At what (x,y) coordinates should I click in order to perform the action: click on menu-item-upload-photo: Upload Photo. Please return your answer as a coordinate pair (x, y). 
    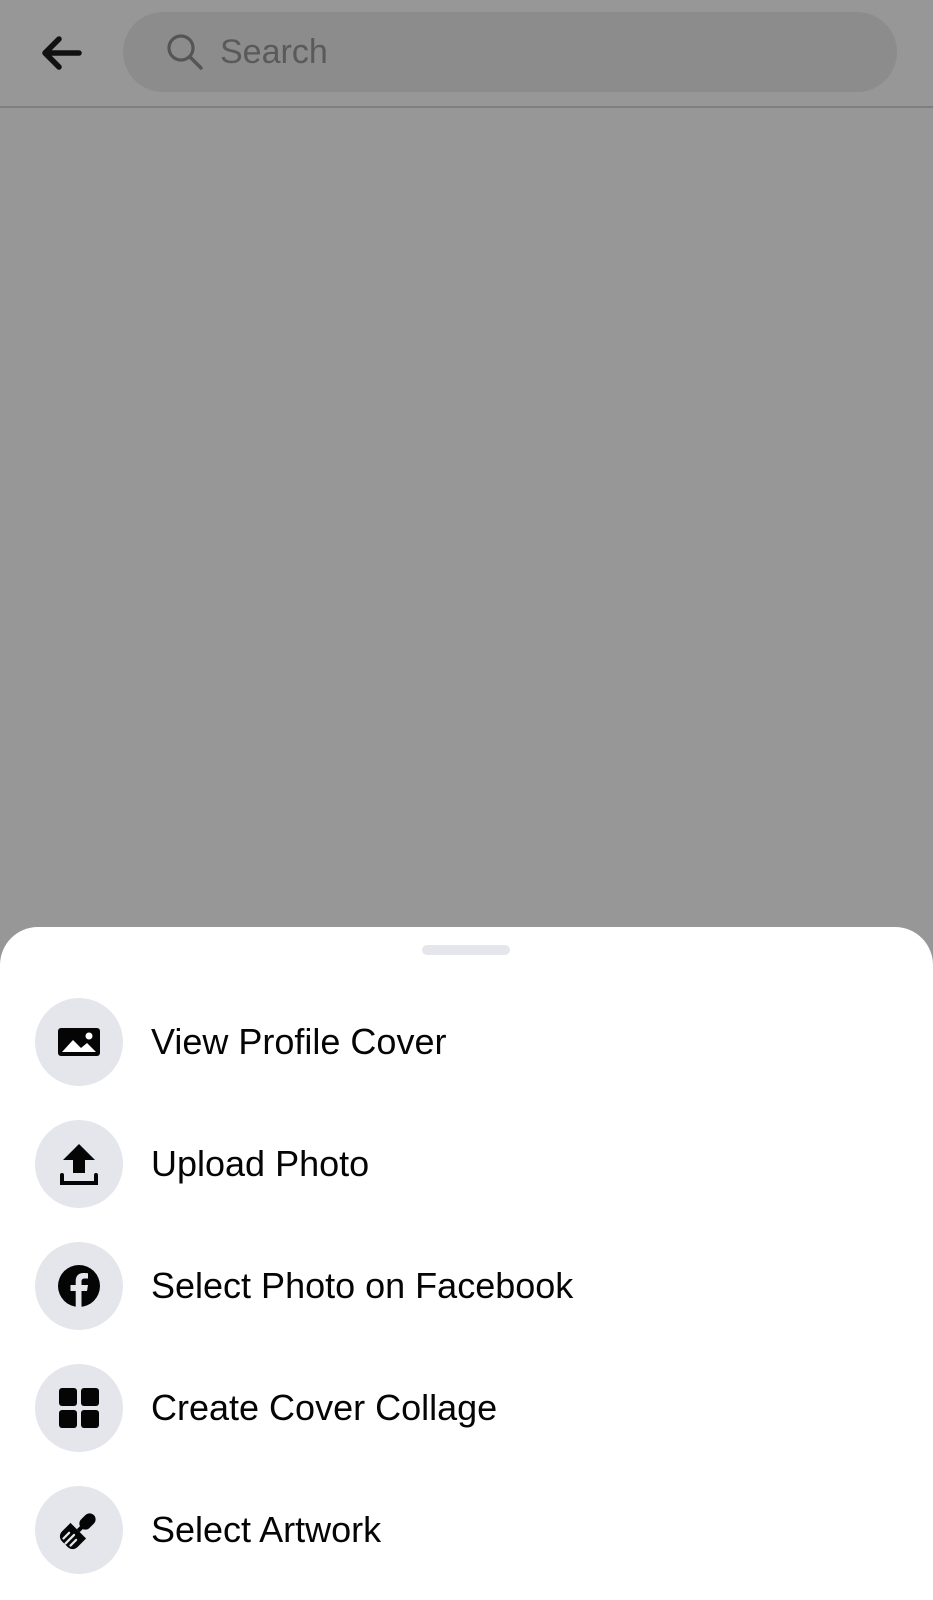
    Looking at the image, I should click on (466, 1165).